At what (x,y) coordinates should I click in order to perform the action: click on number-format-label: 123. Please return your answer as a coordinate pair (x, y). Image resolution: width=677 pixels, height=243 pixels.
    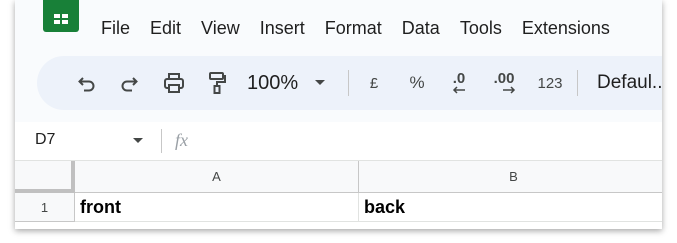
    Looking at the image, I should click on (550, 83).